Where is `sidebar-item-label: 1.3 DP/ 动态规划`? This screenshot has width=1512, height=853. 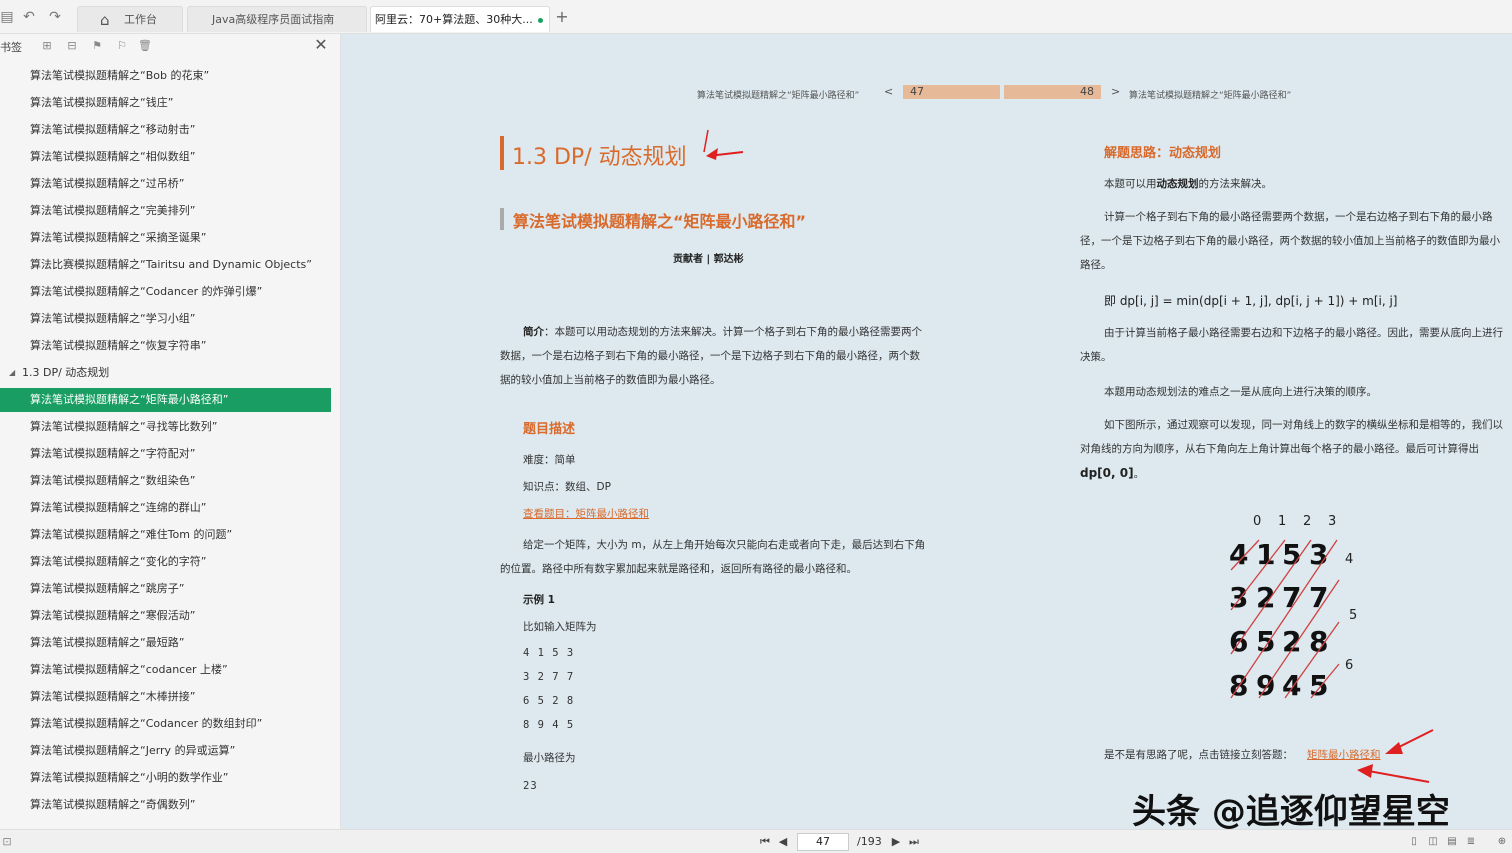 sidebar-item-label: 1.3 DP/ 动态规划 is located at coordinates (66, 372).